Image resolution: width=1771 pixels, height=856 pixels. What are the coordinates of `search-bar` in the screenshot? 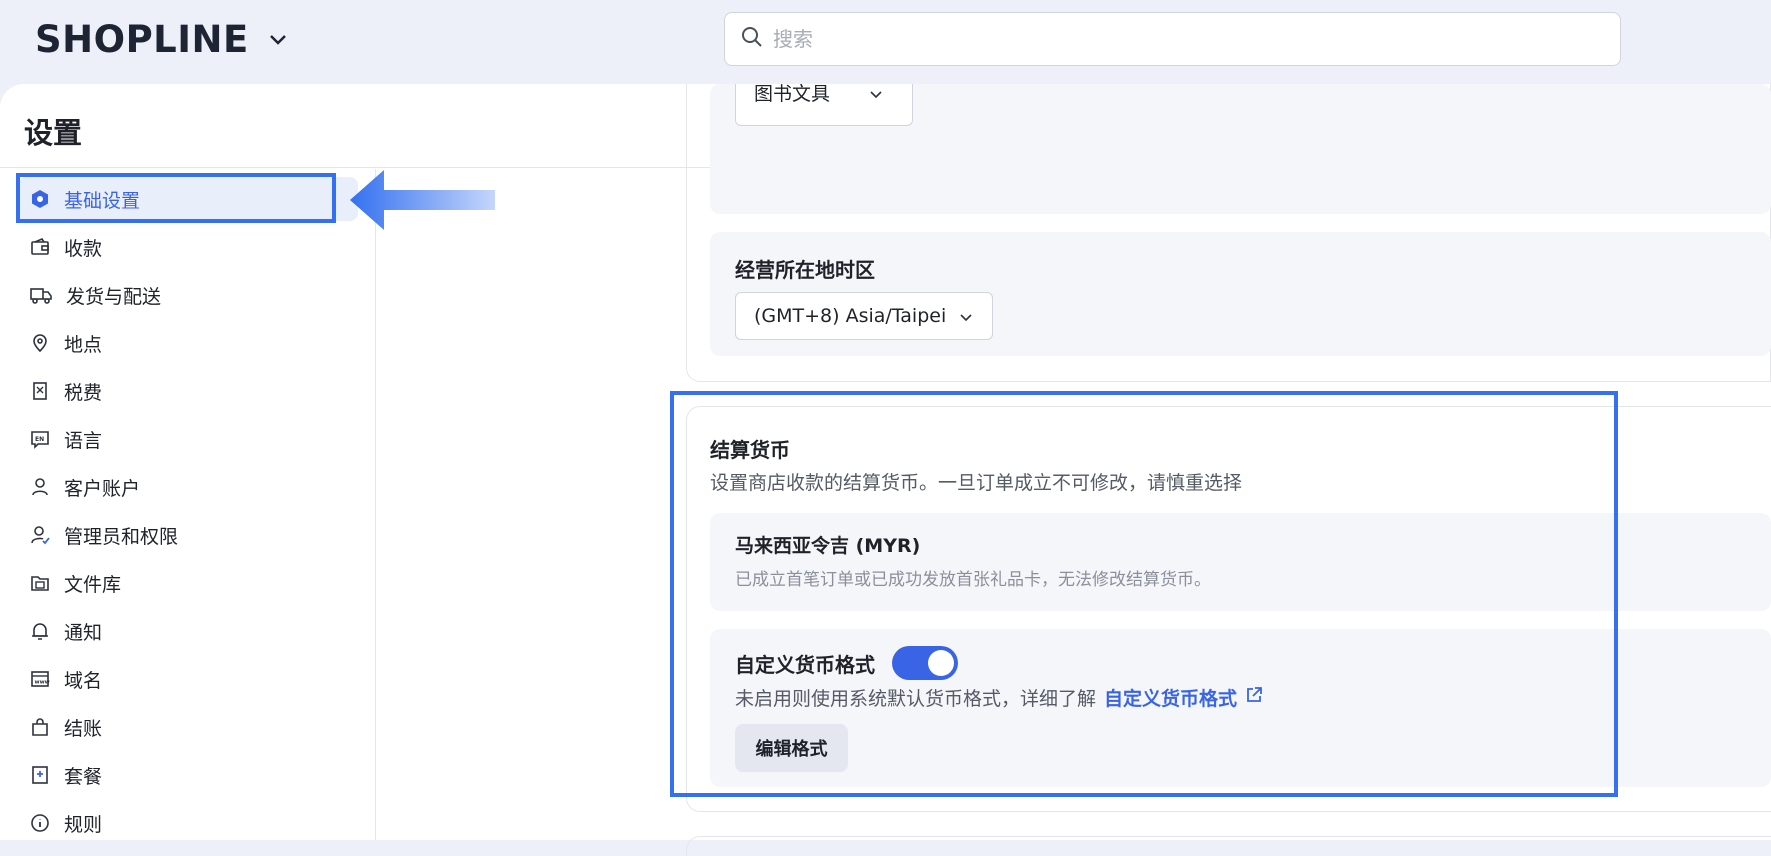 It's located at (1172, 39).